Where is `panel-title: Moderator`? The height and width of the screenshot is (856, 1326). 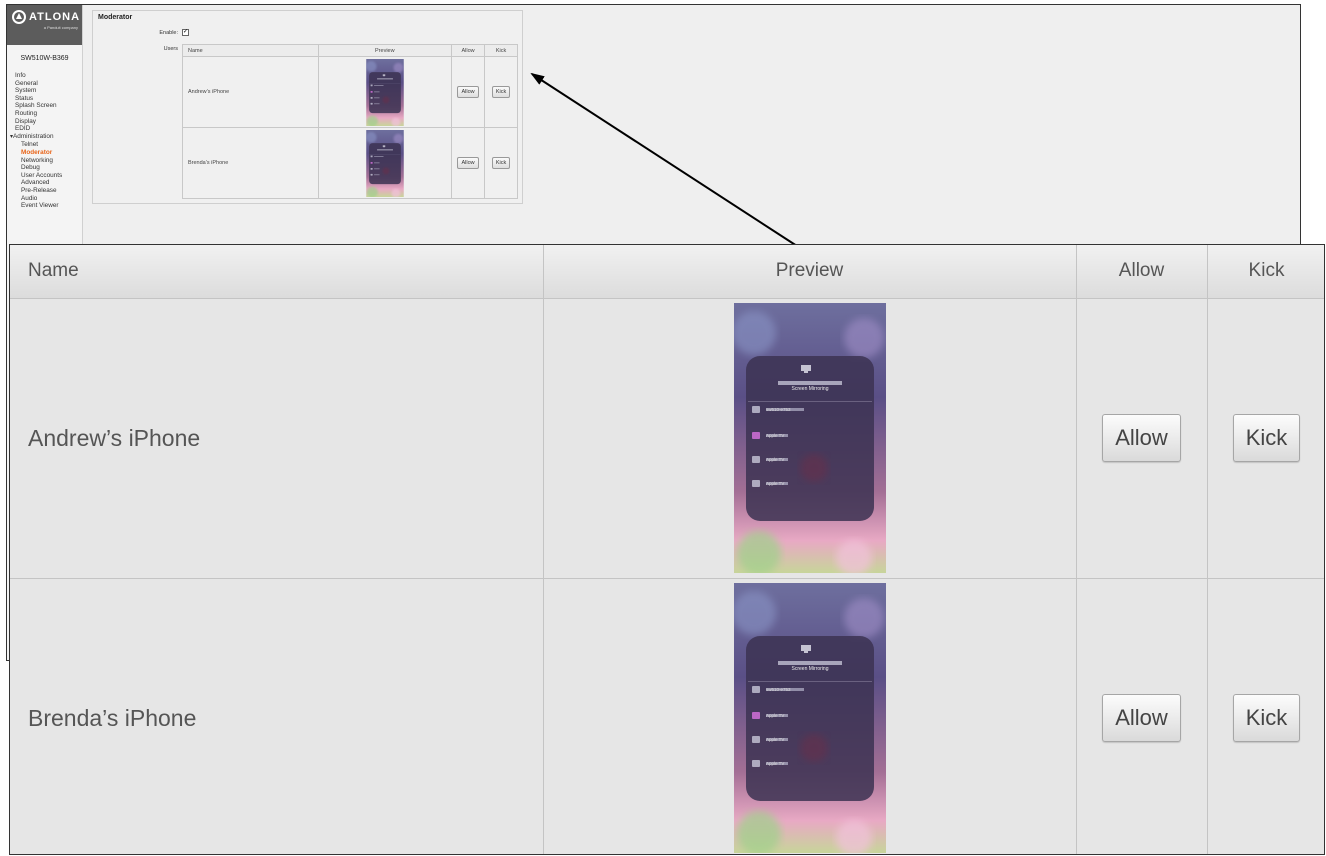
panel-title: Moderator is located at coordinates (115, 17).